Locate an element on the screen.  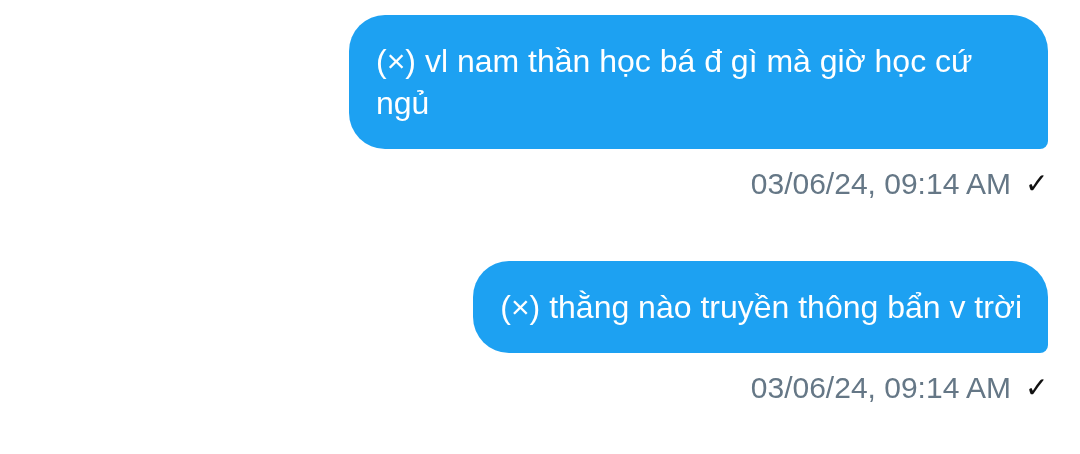
message-bubble: (×) thằng nào truyền thông bẩn v trời is located at coordinates (760, 307).